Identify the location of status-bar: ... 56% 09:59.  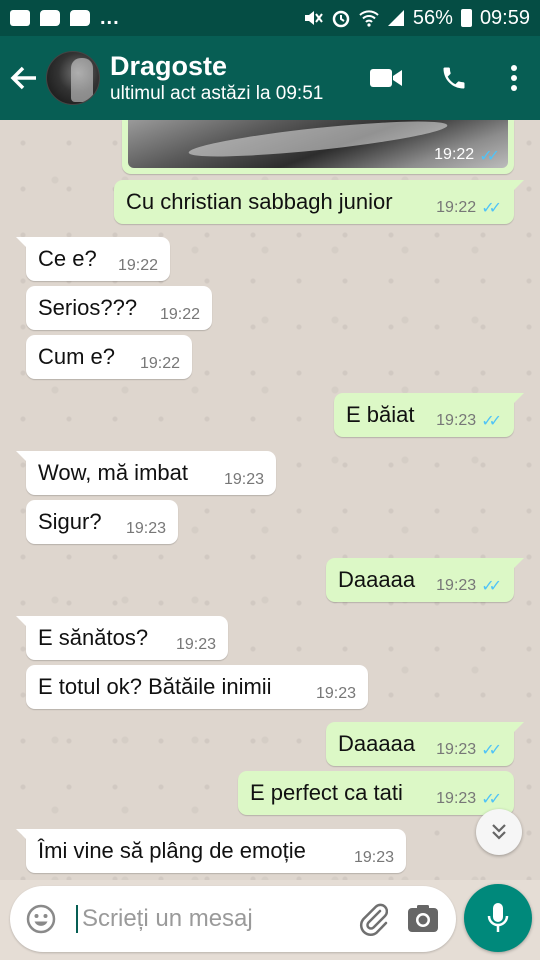
(270, 18).